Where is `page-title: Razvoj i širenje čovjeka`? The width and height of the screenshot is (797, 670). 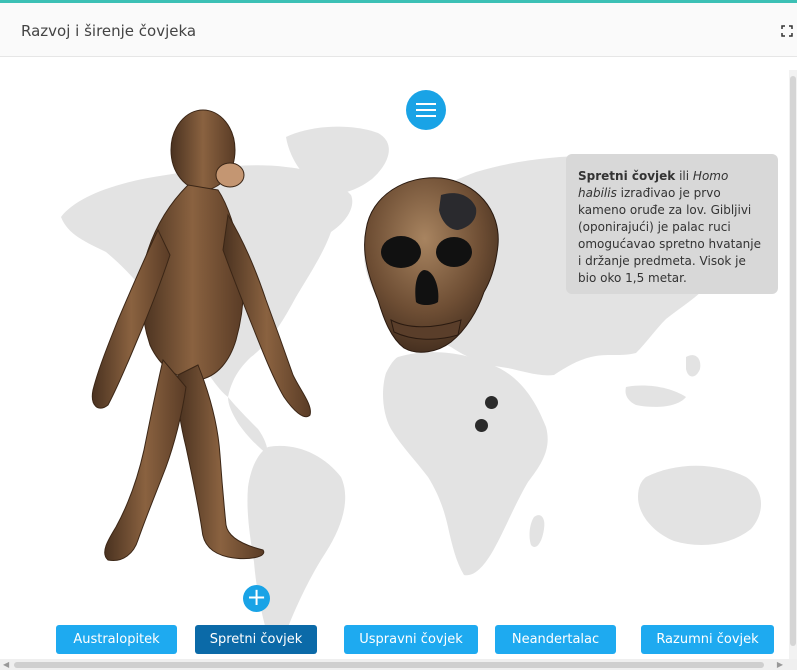
page-title: Razvoj i širenje čovjeka is located at coordinates (109, 31).